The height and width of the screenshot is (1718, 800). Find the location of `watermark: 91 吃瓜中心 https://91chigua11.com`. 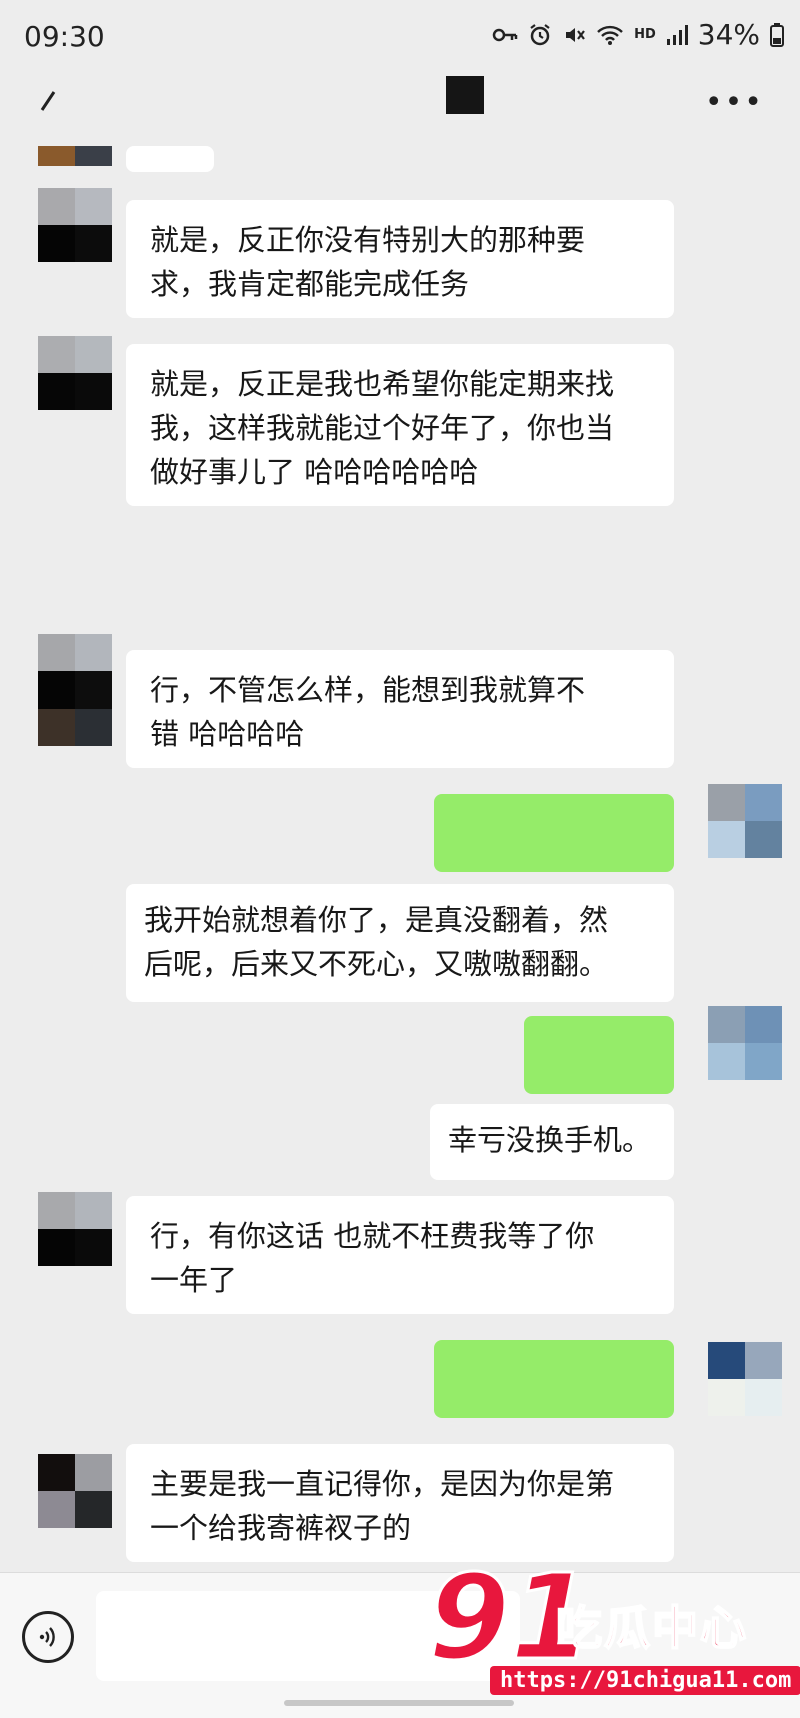

watermark: 91 吃瓜中心 https://91chigua11.com is located at coordinates (613, 1637).